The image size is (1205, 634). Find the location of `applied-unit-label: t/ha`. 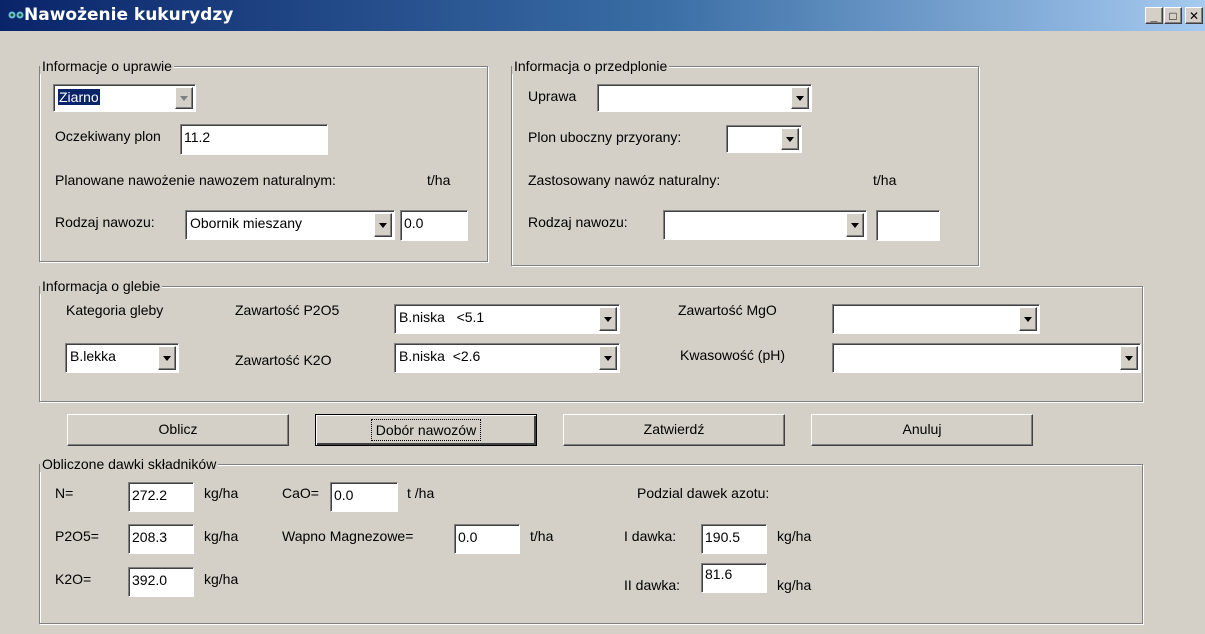

applied-unit-label: t/ha is located at coordinates (885, 180).